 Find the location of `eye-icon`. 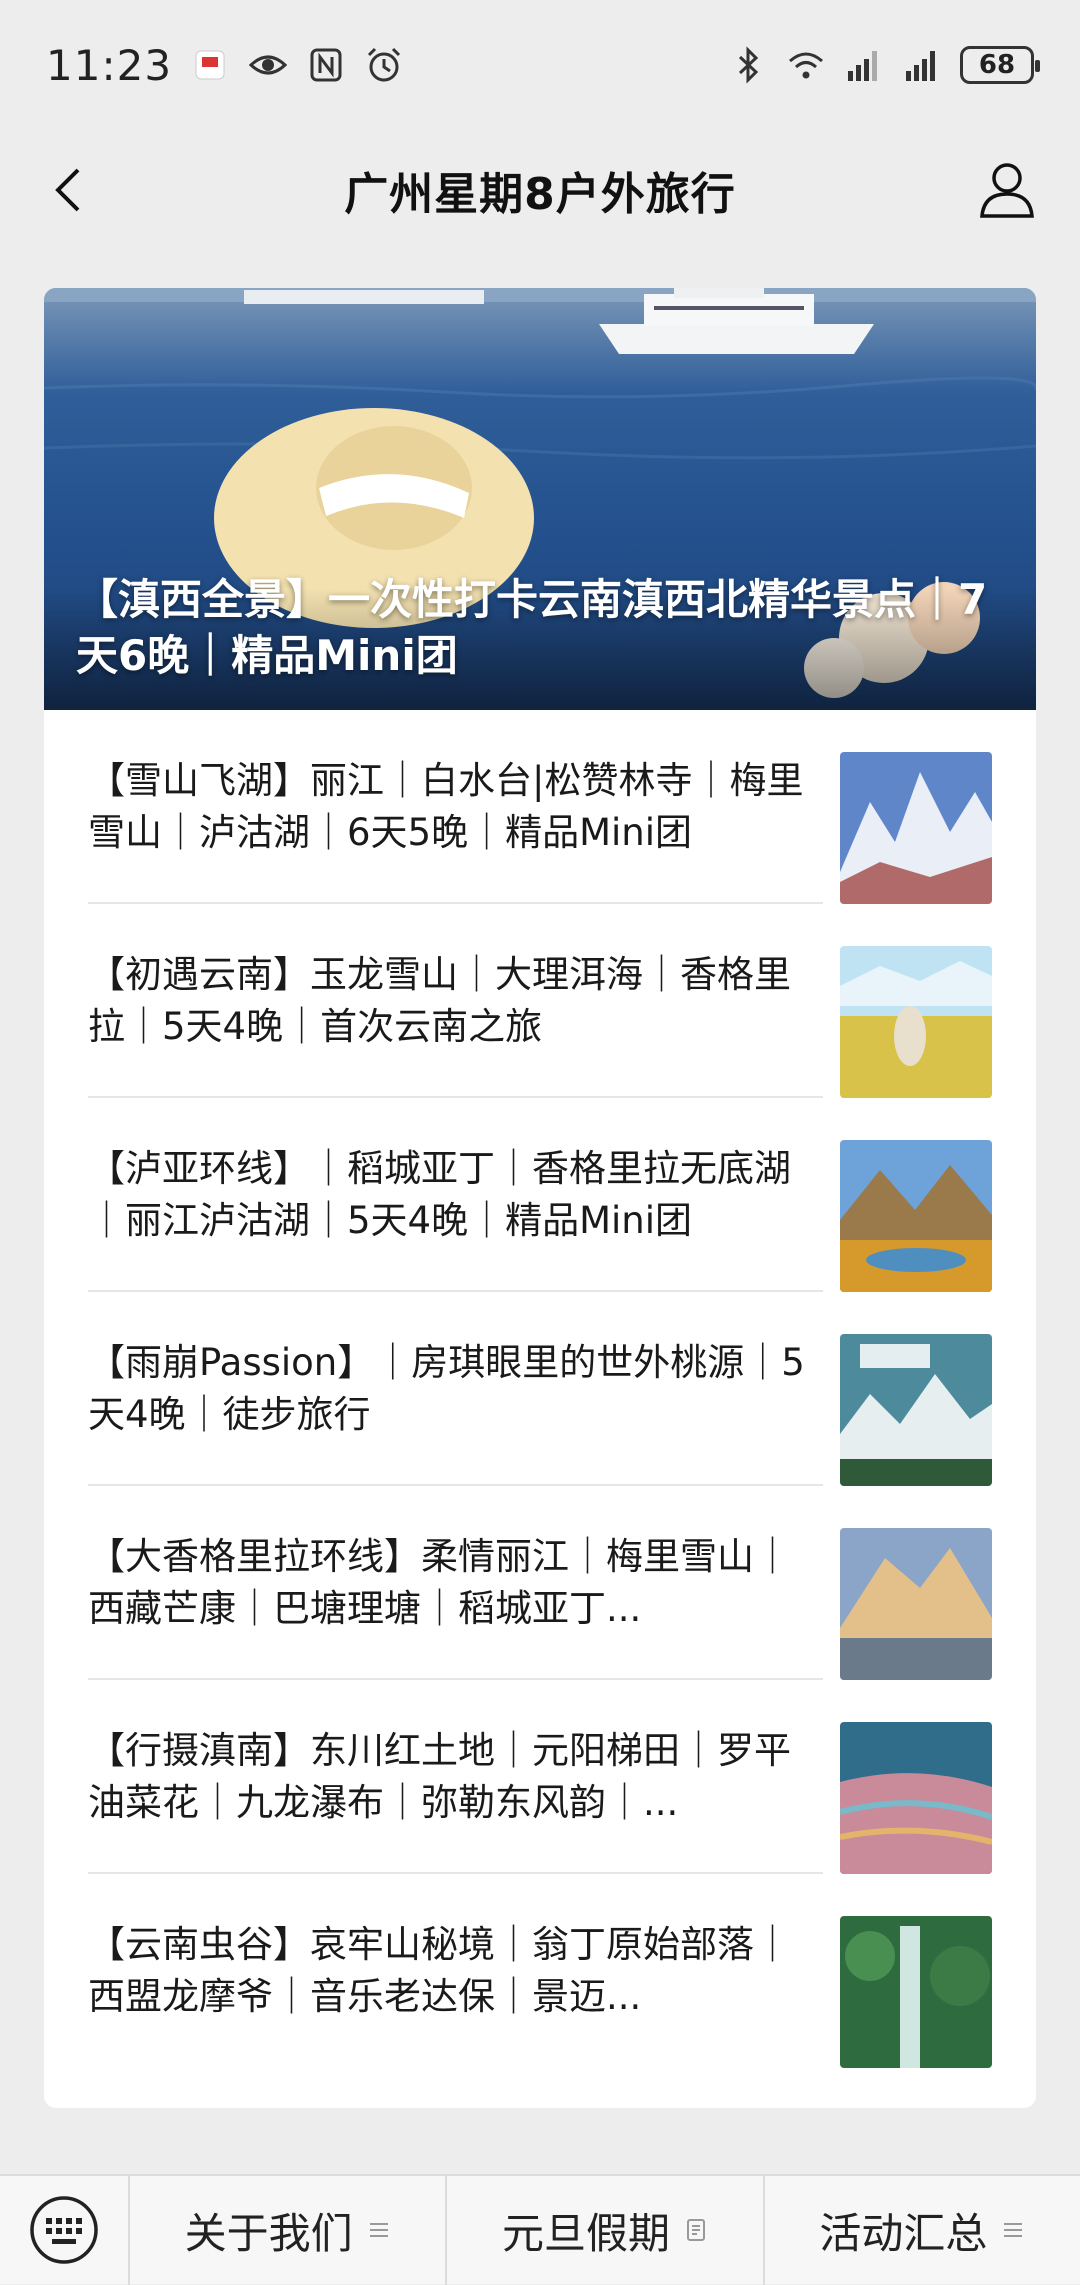

eye-icon is located at coordinates (268, 65).